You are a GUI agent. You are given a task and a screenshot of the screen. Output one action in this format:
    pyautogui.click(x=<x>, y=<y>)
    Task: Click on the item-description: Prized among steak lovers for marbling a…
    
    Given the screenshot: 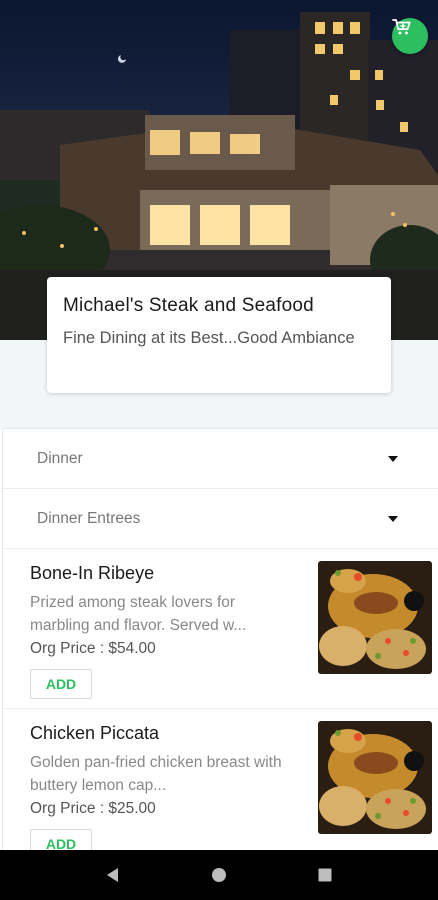 What is the action you would take?
    pyautogui.click(x=138, y=614)
    